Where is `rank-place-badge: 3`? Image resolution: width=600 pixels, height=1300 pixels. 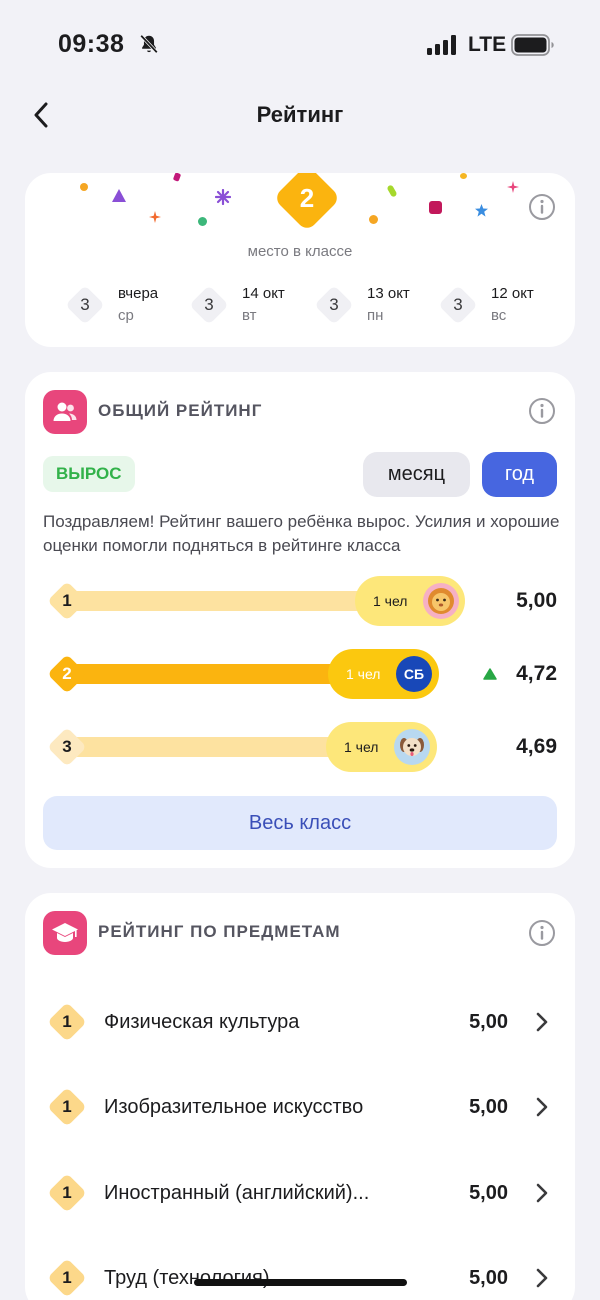
rank-place-badge: 3 is located at coordinates (67, 747).